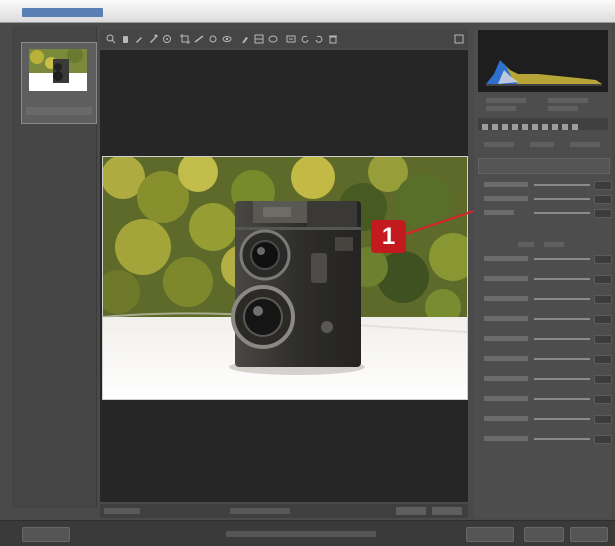 The image size is (615, 546). Describe the element at coordinates (544, 534) in the screenshot. I see `cancel-button` at that location.